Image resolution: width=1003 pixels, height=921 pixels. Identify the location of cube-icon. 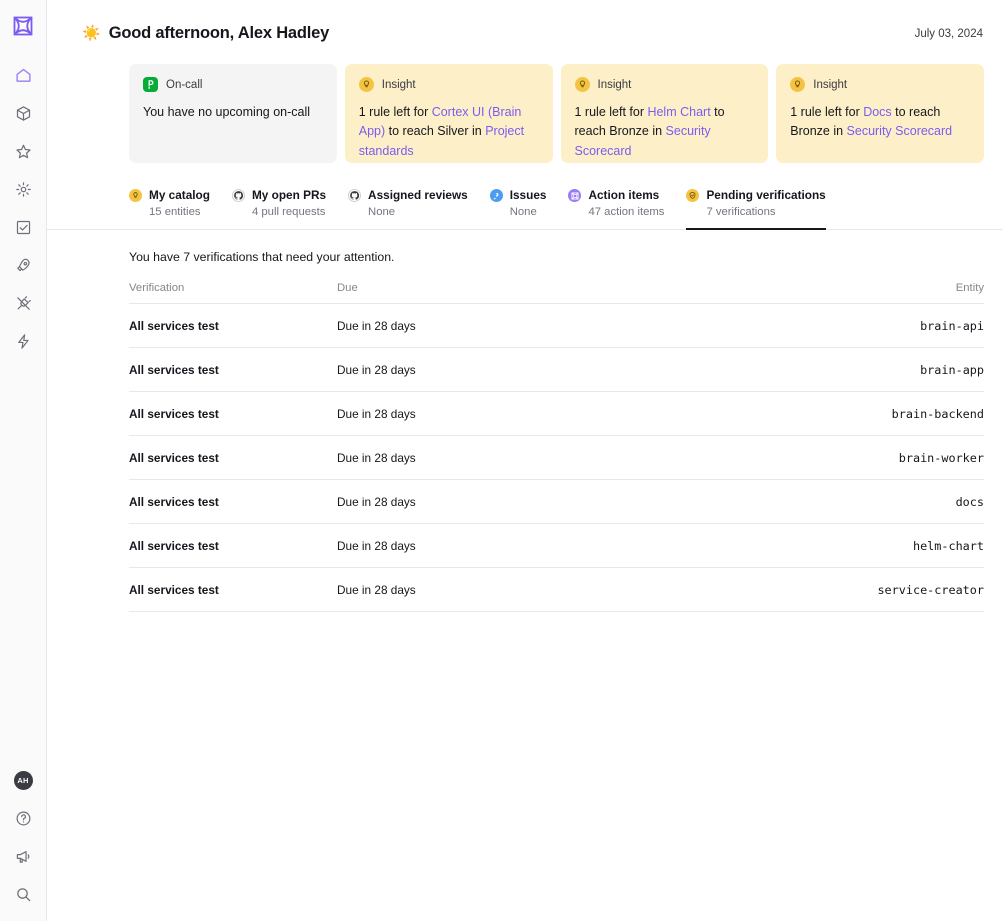
(23, 113).